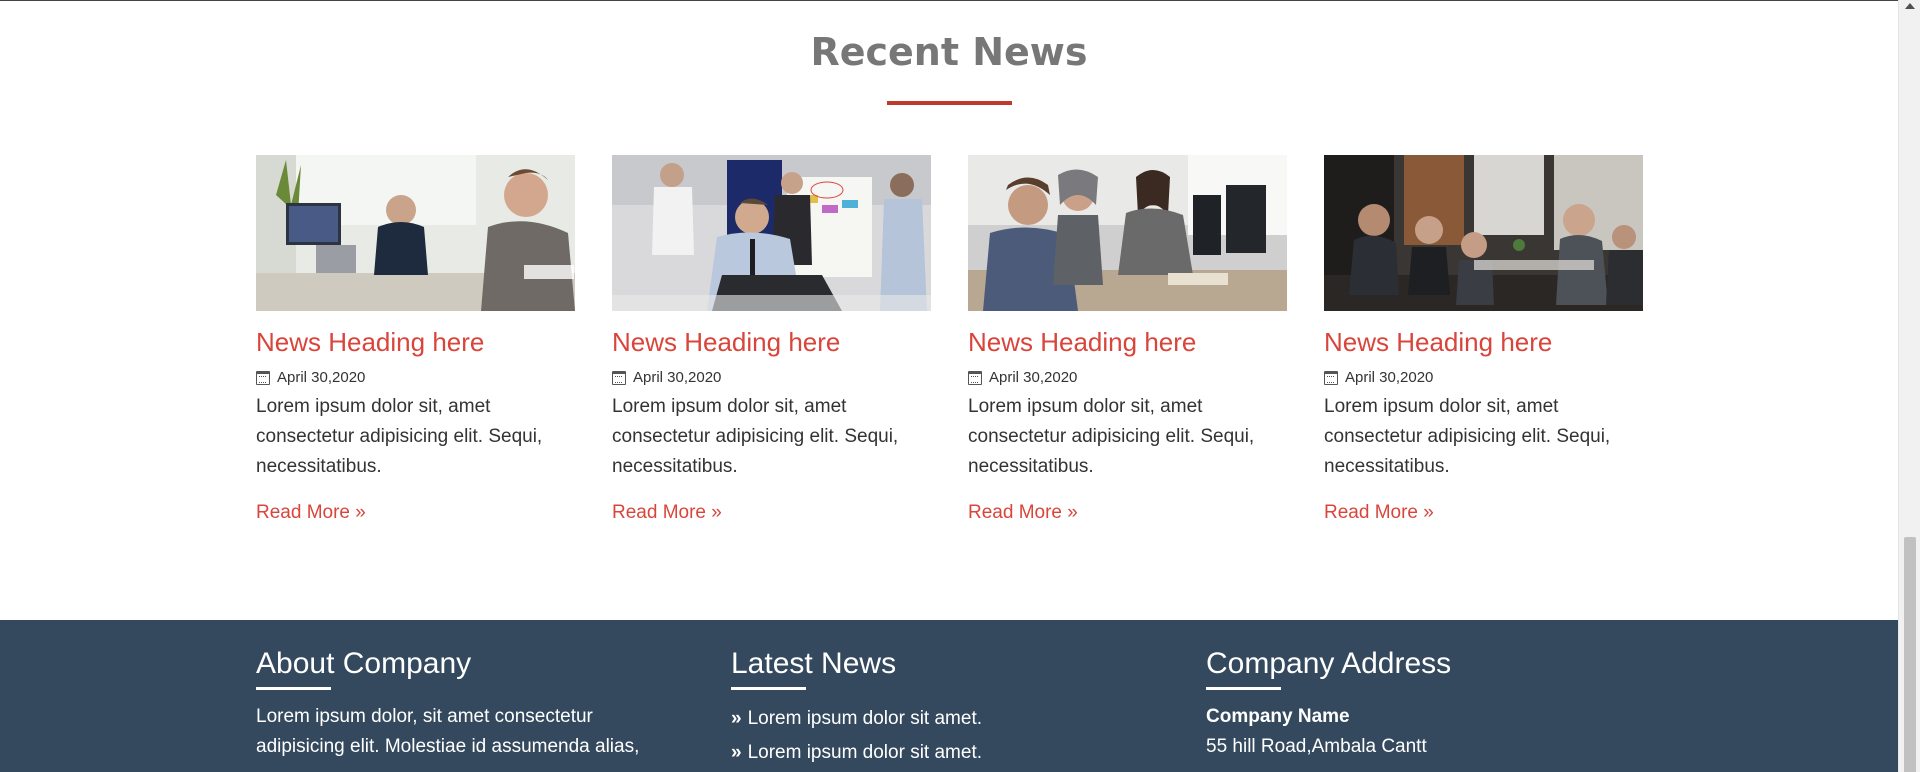 The image size is (1920, 772). Describe the element at coordinates (364, 663) in the screenshot. I see `footer-about-title: About Company` at that location.